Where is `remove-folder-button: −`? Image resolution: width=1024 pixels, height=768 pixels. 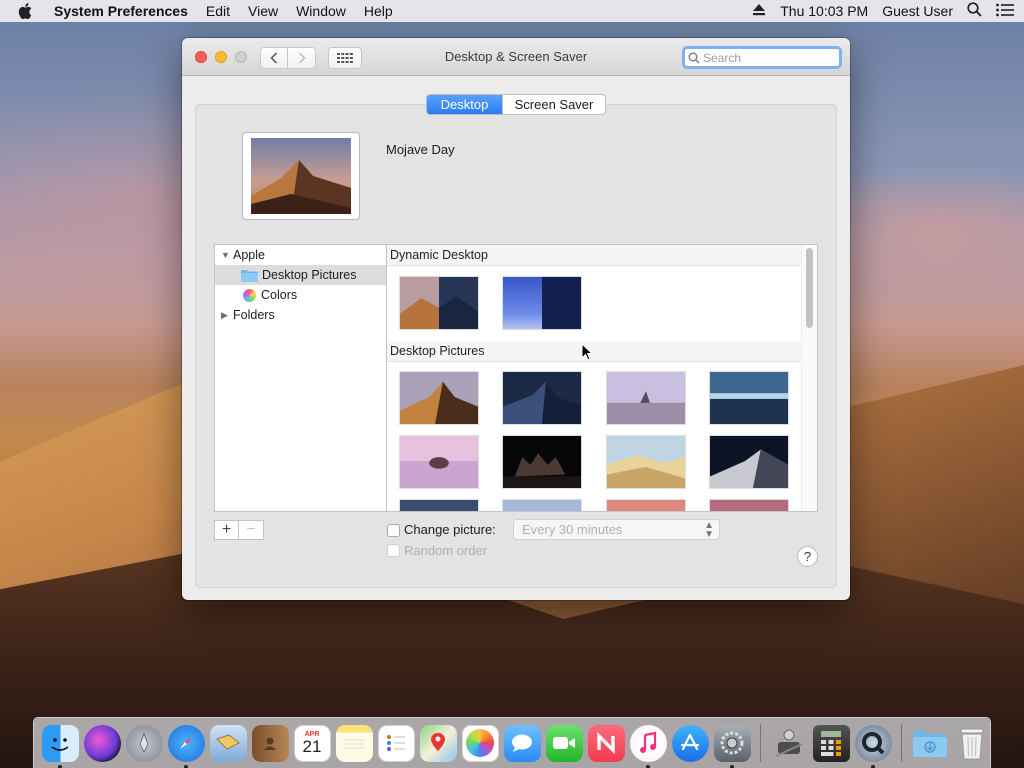 remove-folder-button: − is located at coordinates (251, 530).